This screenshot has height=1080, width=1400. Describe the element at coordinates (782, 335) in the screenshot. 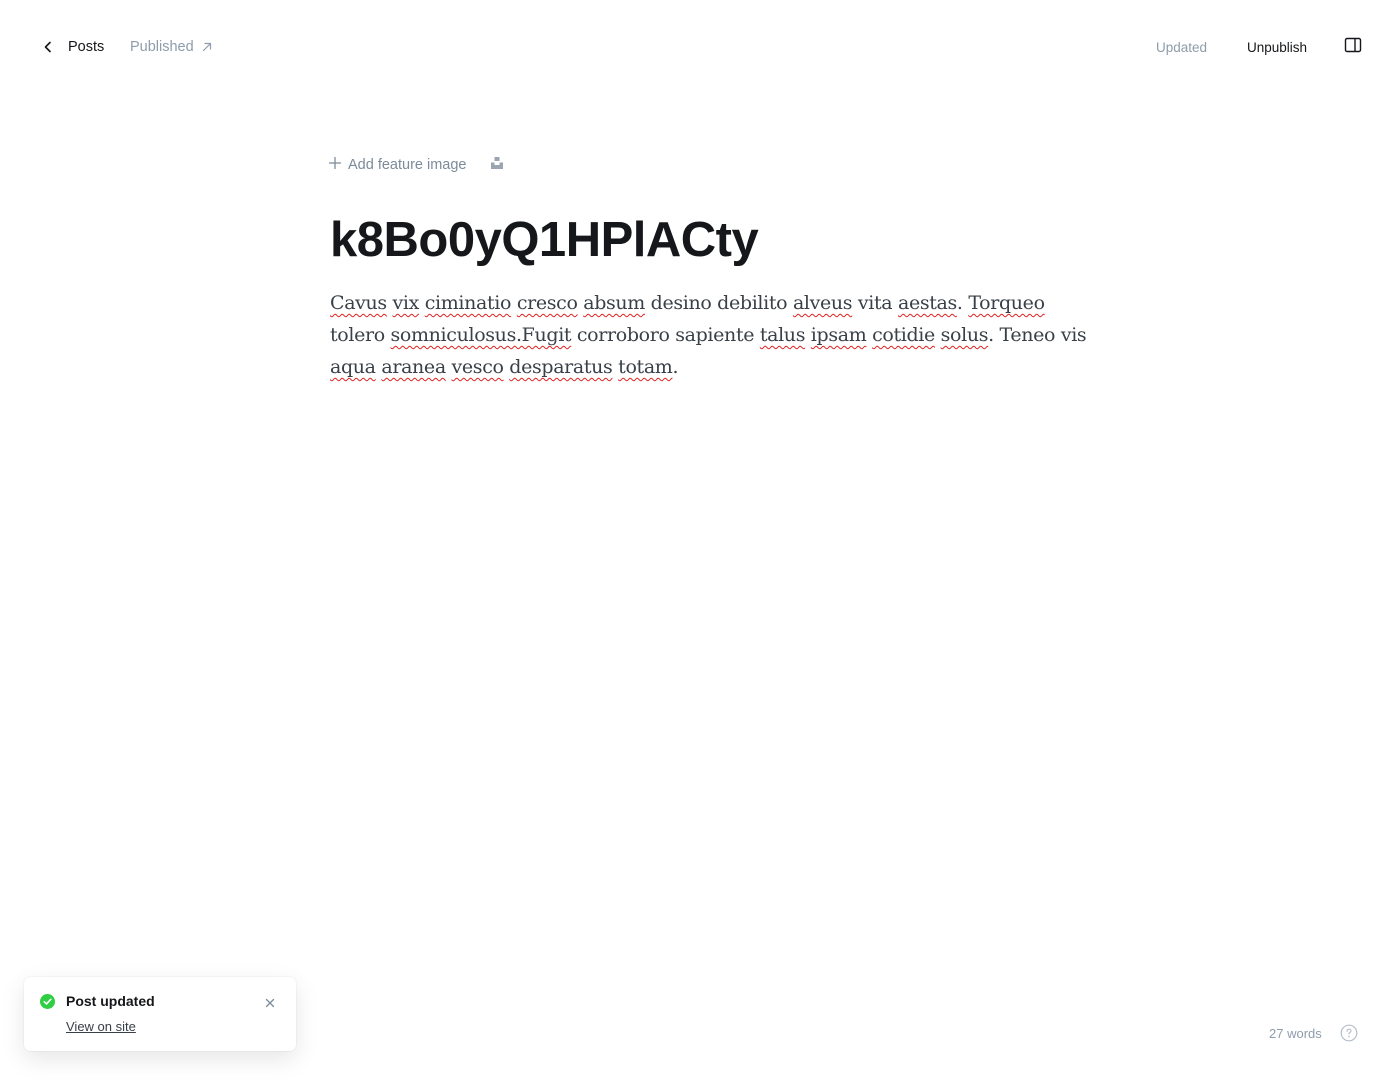

I see `misspelled-word: talus` at that location.